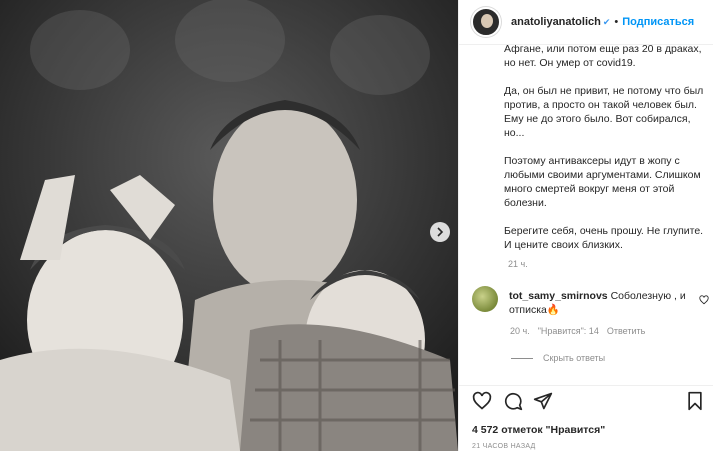 The width and height of the screenshot is (713, 451). I want to click on chevron-right-icon, so click(440, 232).